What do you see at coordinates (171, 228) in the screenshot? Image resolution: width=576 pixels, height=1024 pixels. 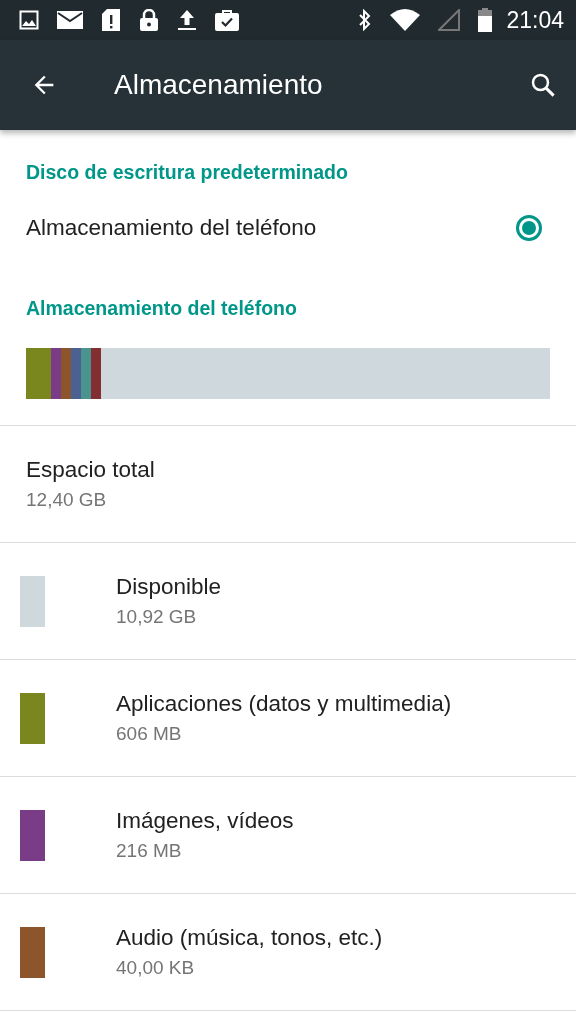 I see `option-label: Almacenamiento del teléfono` at bounding box center [171, 228].